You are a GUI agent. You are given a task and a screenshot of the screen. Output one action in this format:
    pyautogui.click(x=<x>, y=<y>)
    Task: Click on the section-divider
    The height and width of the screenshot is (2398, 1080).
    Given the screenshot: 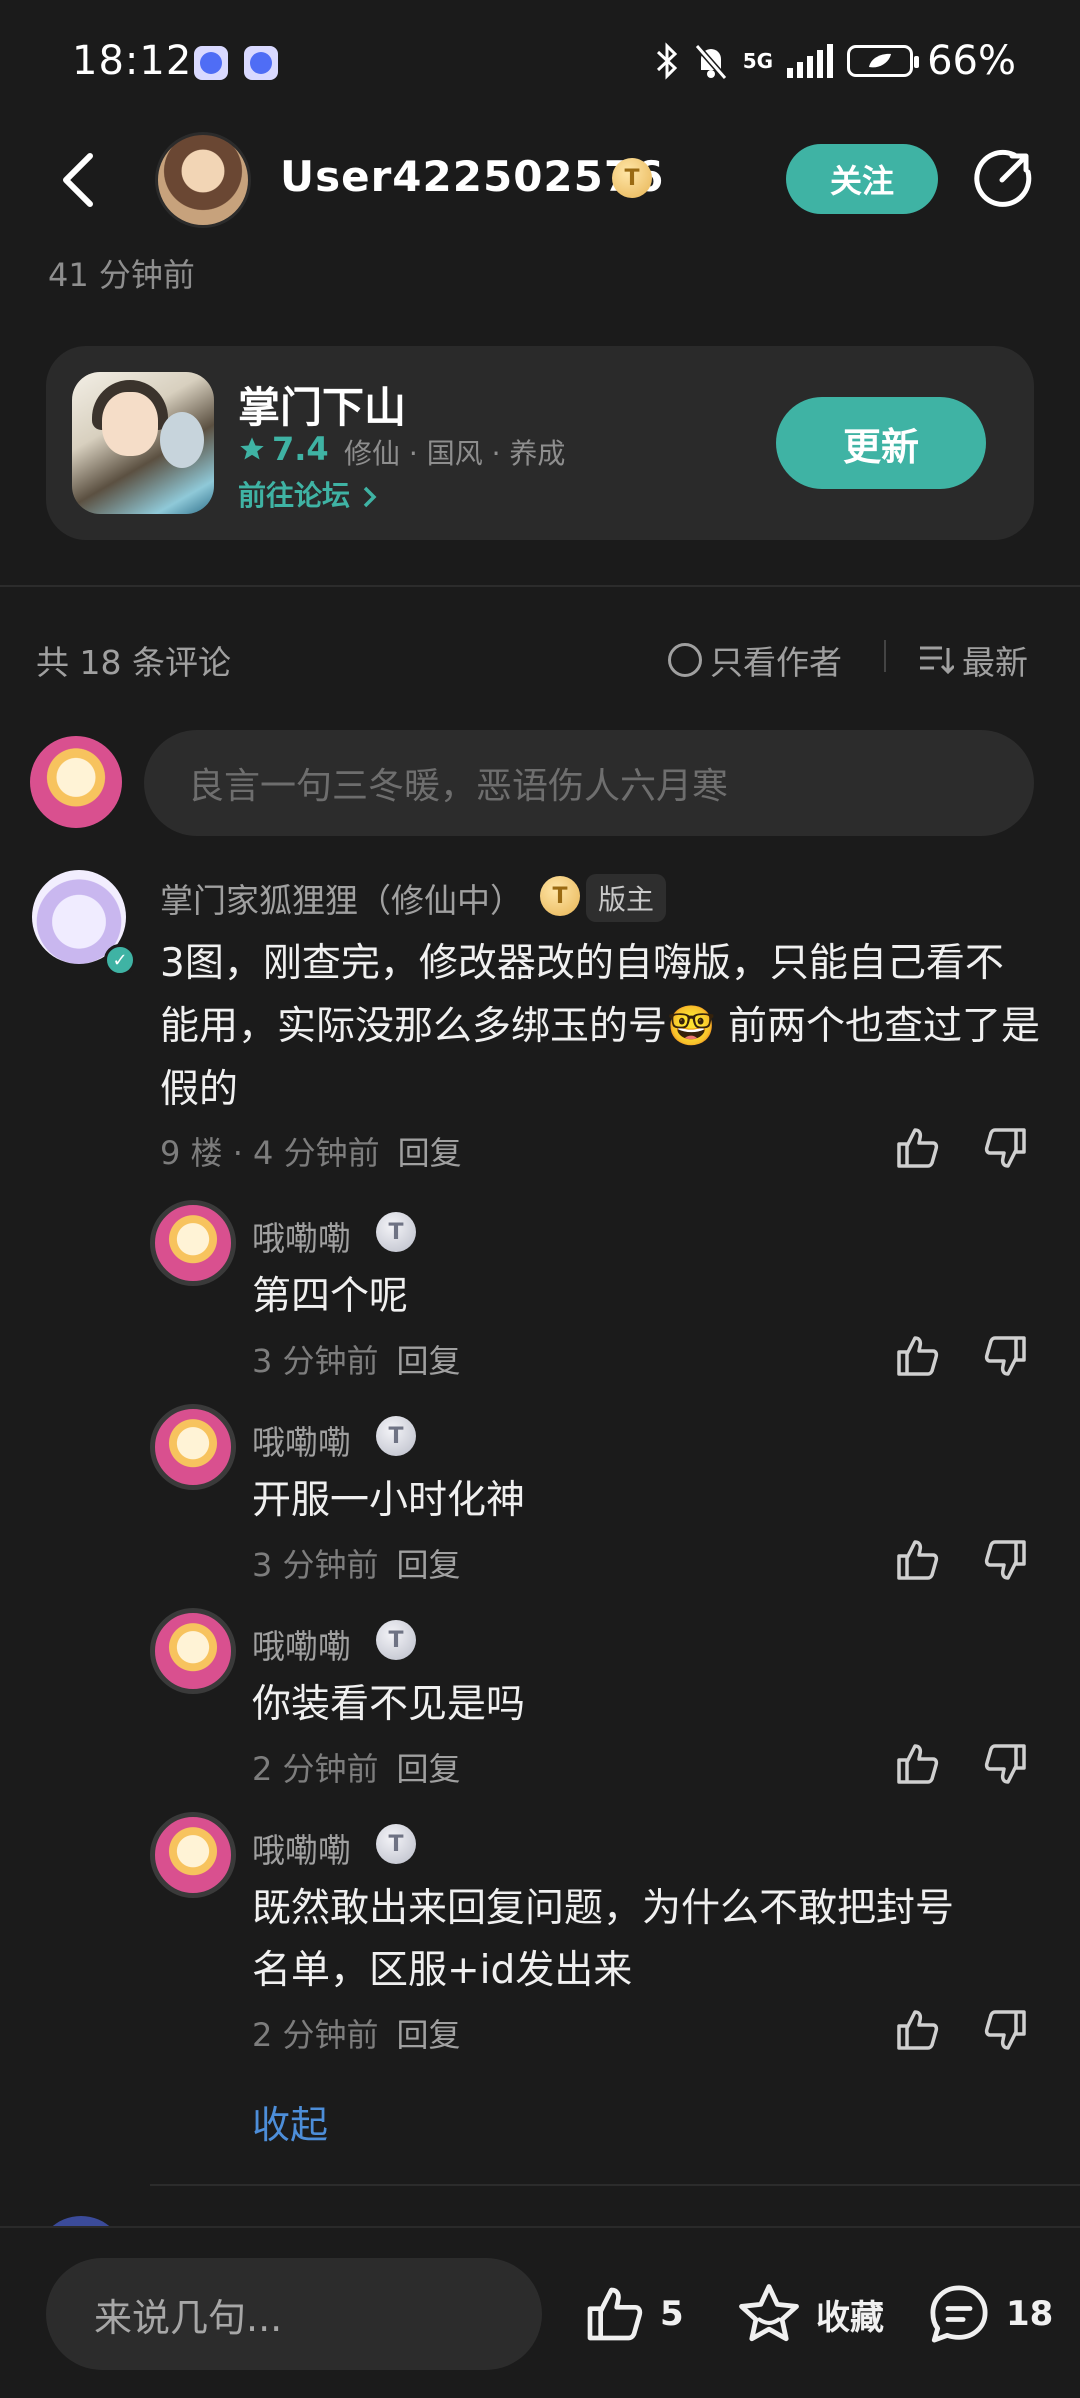 What is the action you would take?
    pyautogui.click(x=540, y=586)
    